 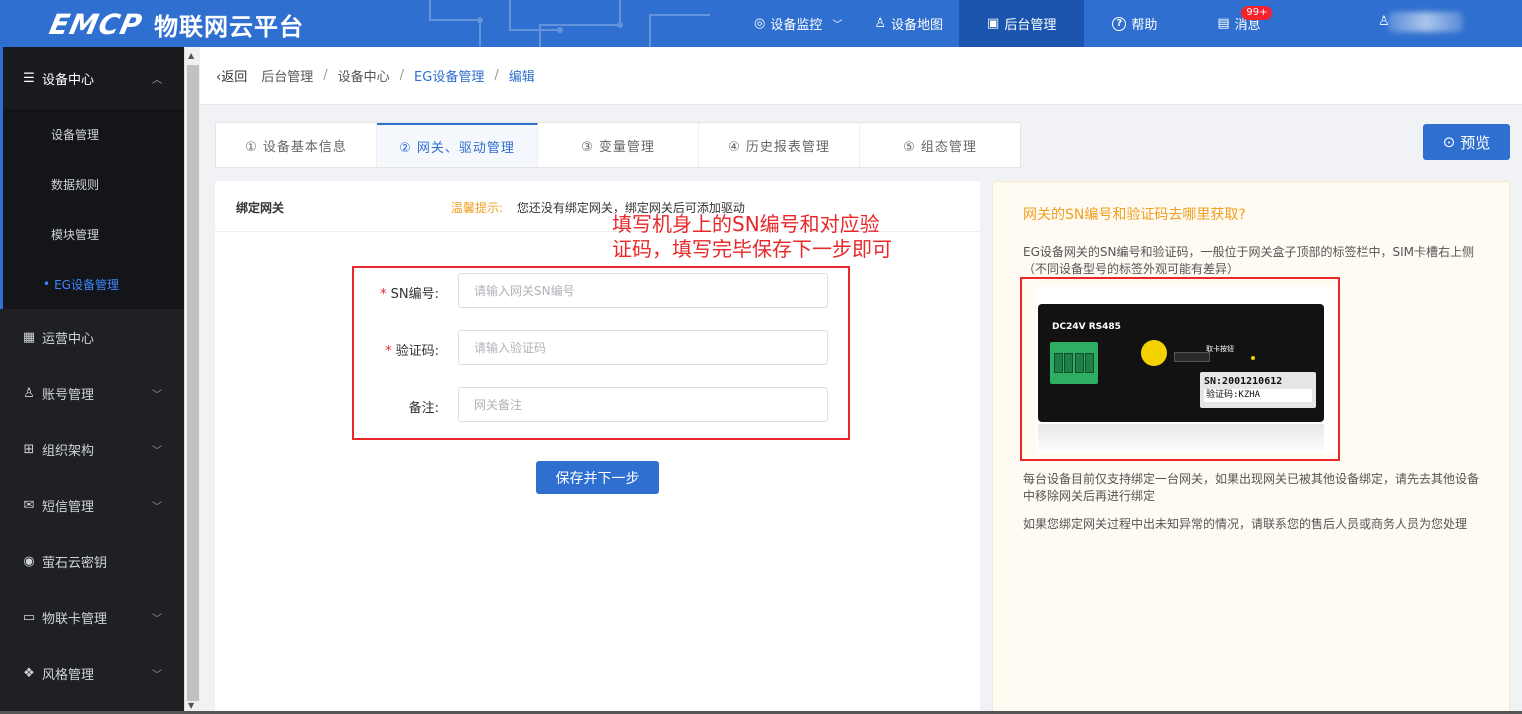 I want to click on breadcrumb-item-admin: 后台管理, so click(x=287, y=75).